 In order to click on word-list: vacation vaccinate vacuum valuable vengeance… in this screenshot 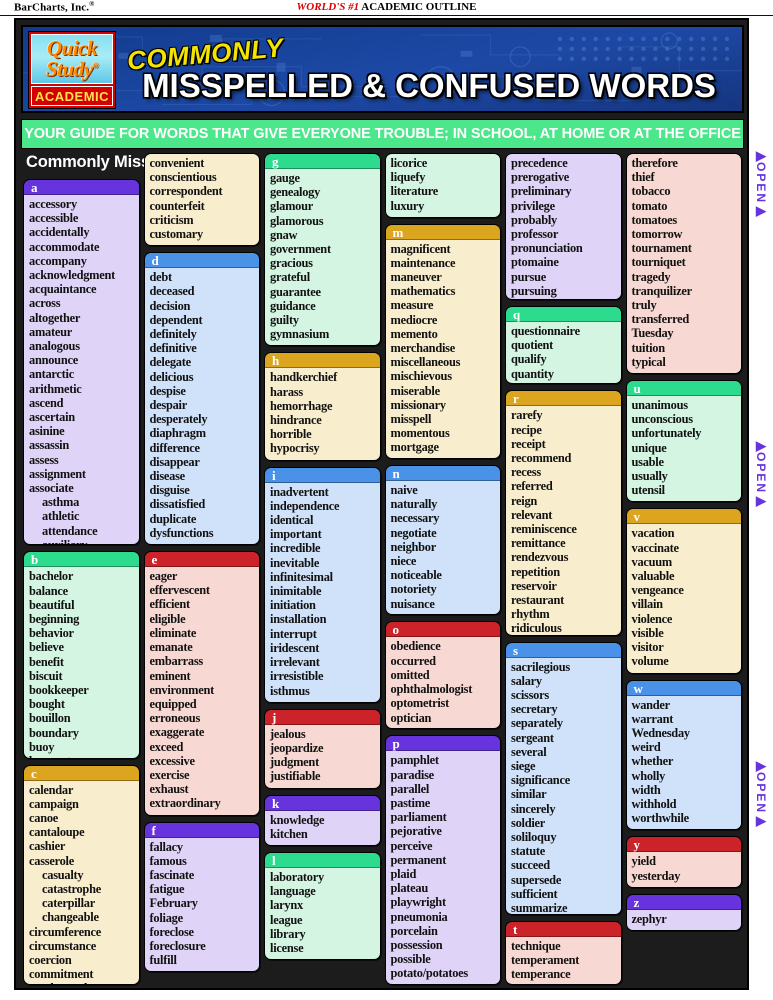, I will do `click(683, 598)`.